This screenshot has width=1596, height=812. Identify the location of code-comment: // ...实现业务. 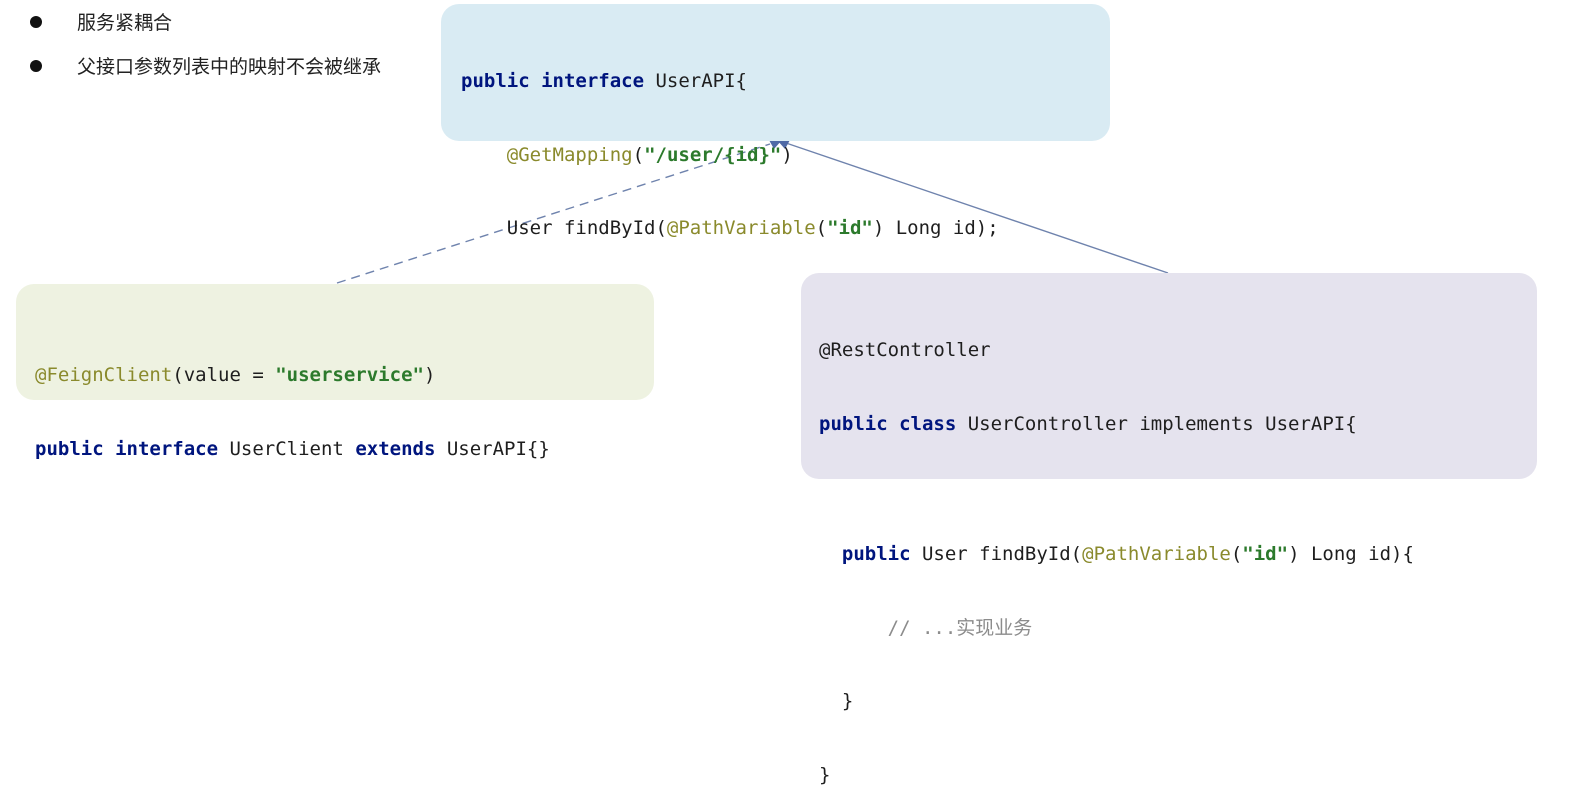
(960, 627).